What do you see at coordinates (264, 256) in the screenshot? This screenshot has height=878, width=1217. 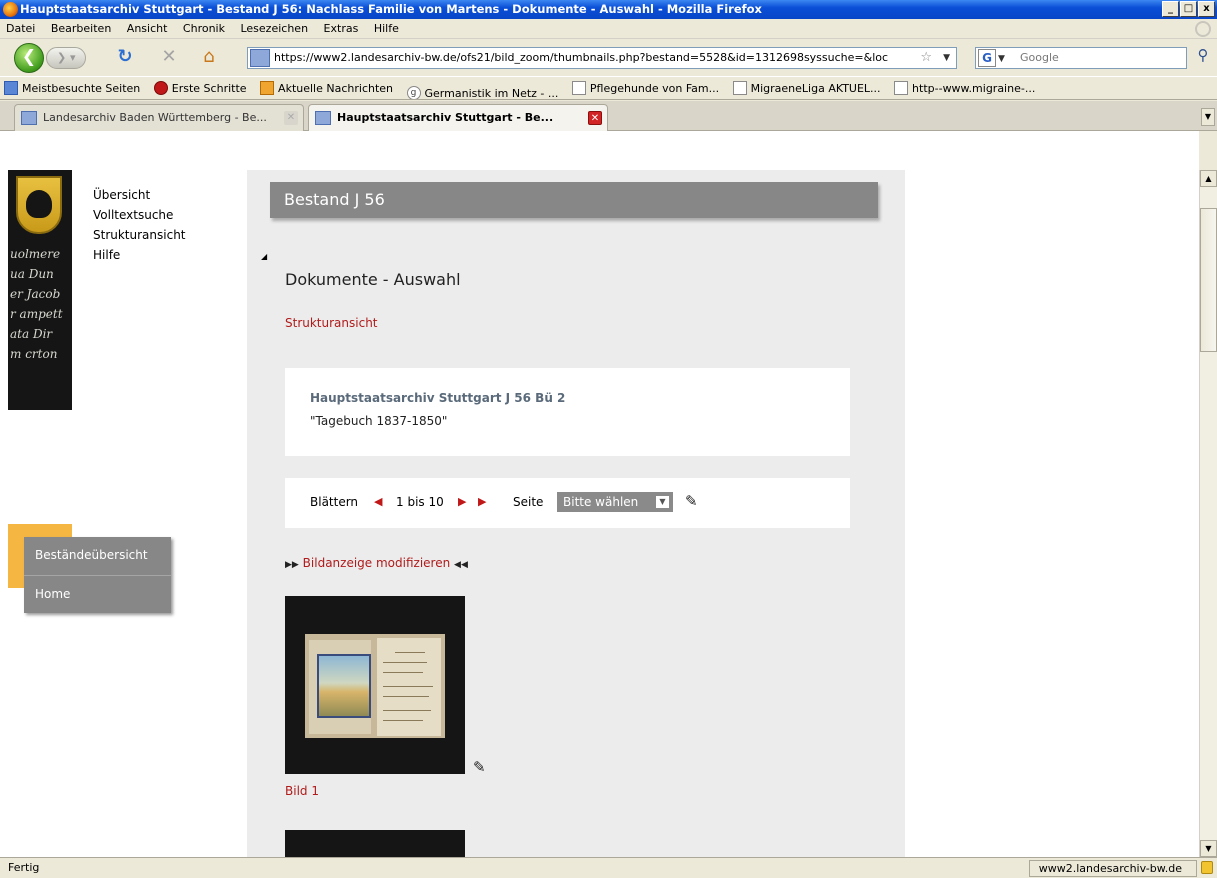 I see `corner-marker-icon: ◢` at bounding box center [264, 256].